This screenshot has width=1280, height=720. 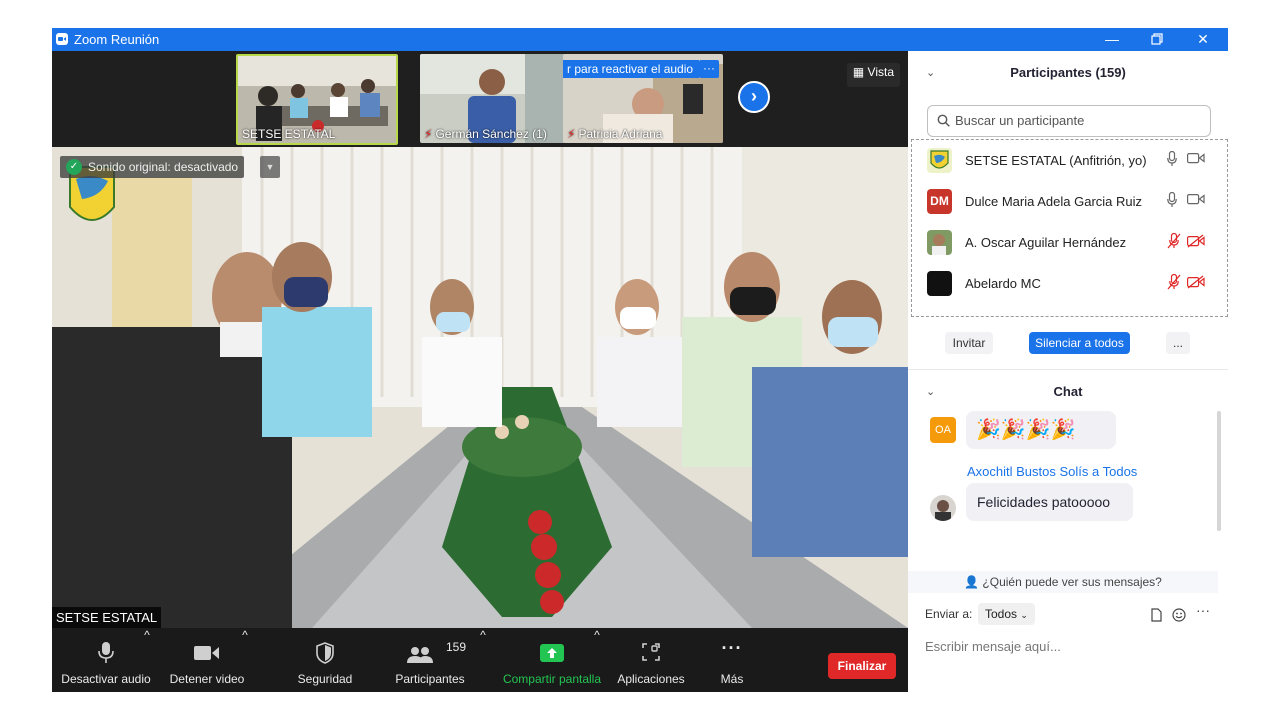 What do you see at coordinates (1020, 120) in the screenshot?
I see `search-placeholder: Buscar un participante` at bounding box center [1020, 120].